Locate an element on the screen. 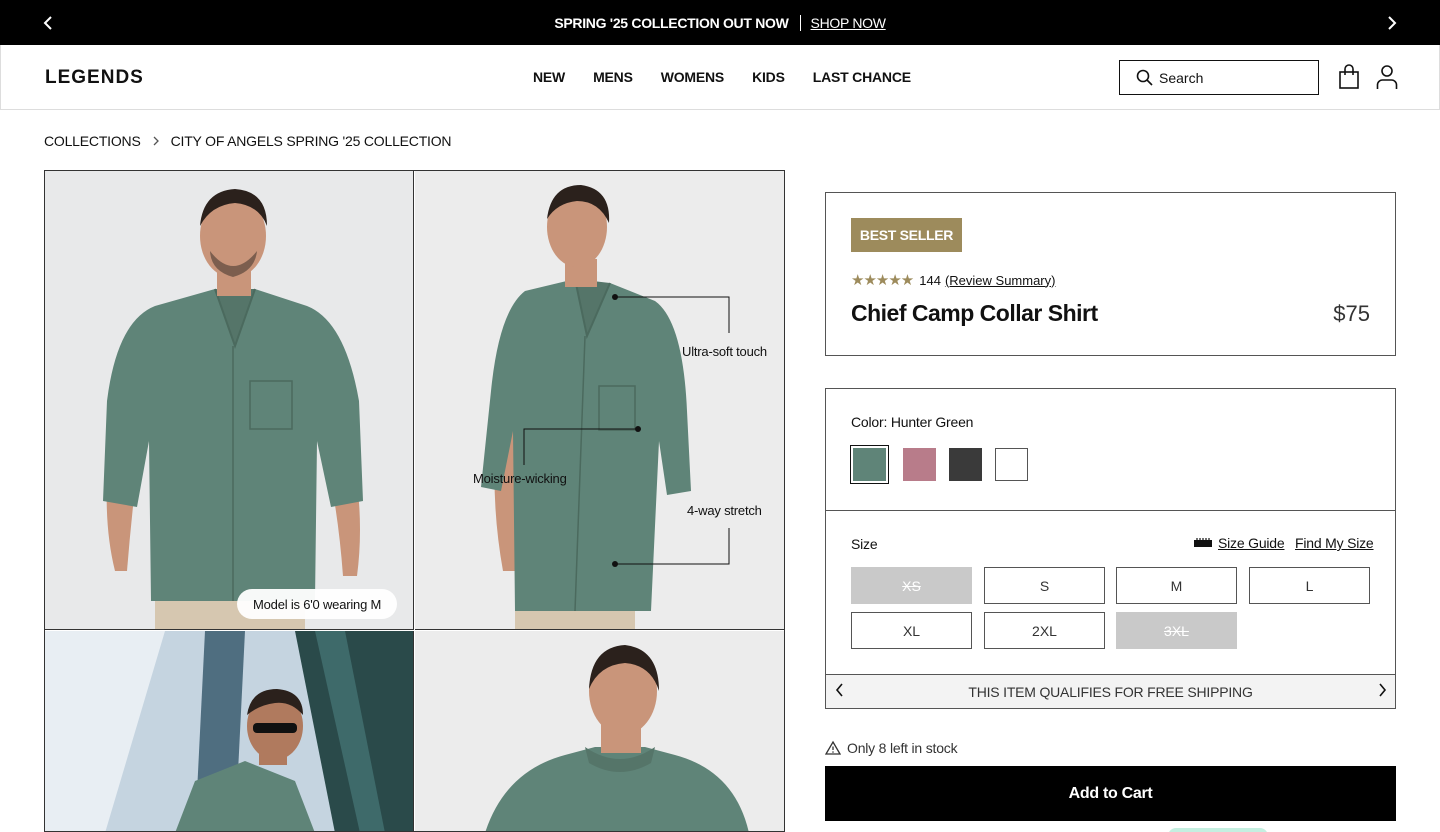 The height and width of the screenshot is (832, 1440). nav-last-chance: LAST CHANCE is located at coordinates (862, 77).